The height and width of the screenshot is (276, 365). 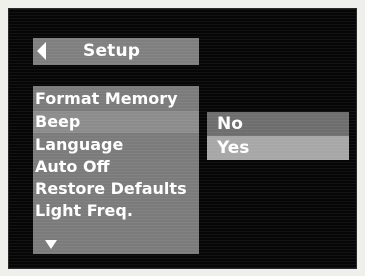 I want to click on menu-item-beep: Beep, so click(x=116, y=122).